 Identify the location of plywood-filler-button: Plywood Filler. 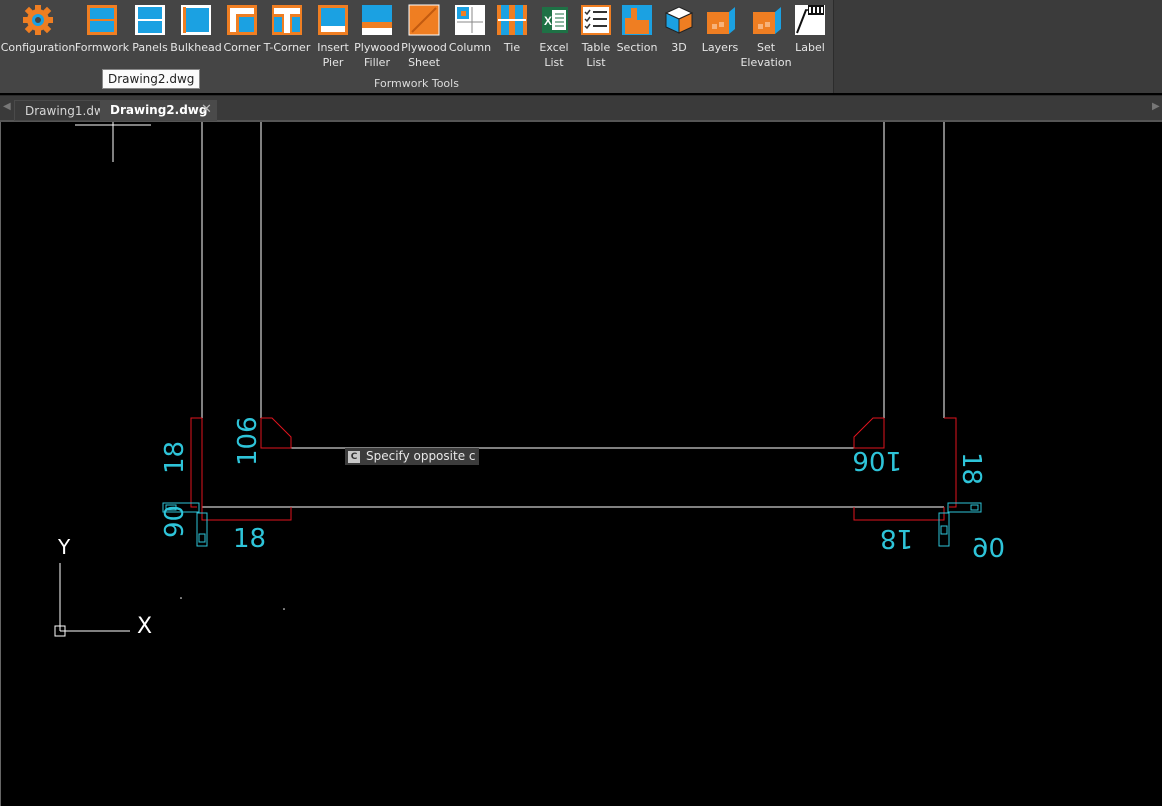
(377, 36).